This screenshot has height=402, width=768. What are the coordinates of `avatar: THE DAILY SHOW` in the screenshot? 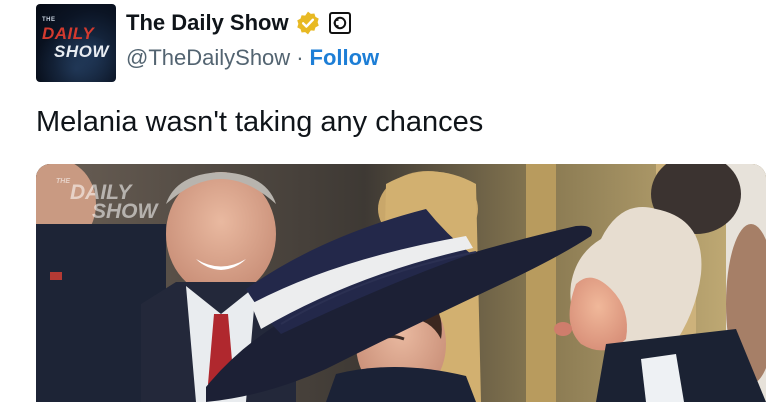 It's located at (76, 43).